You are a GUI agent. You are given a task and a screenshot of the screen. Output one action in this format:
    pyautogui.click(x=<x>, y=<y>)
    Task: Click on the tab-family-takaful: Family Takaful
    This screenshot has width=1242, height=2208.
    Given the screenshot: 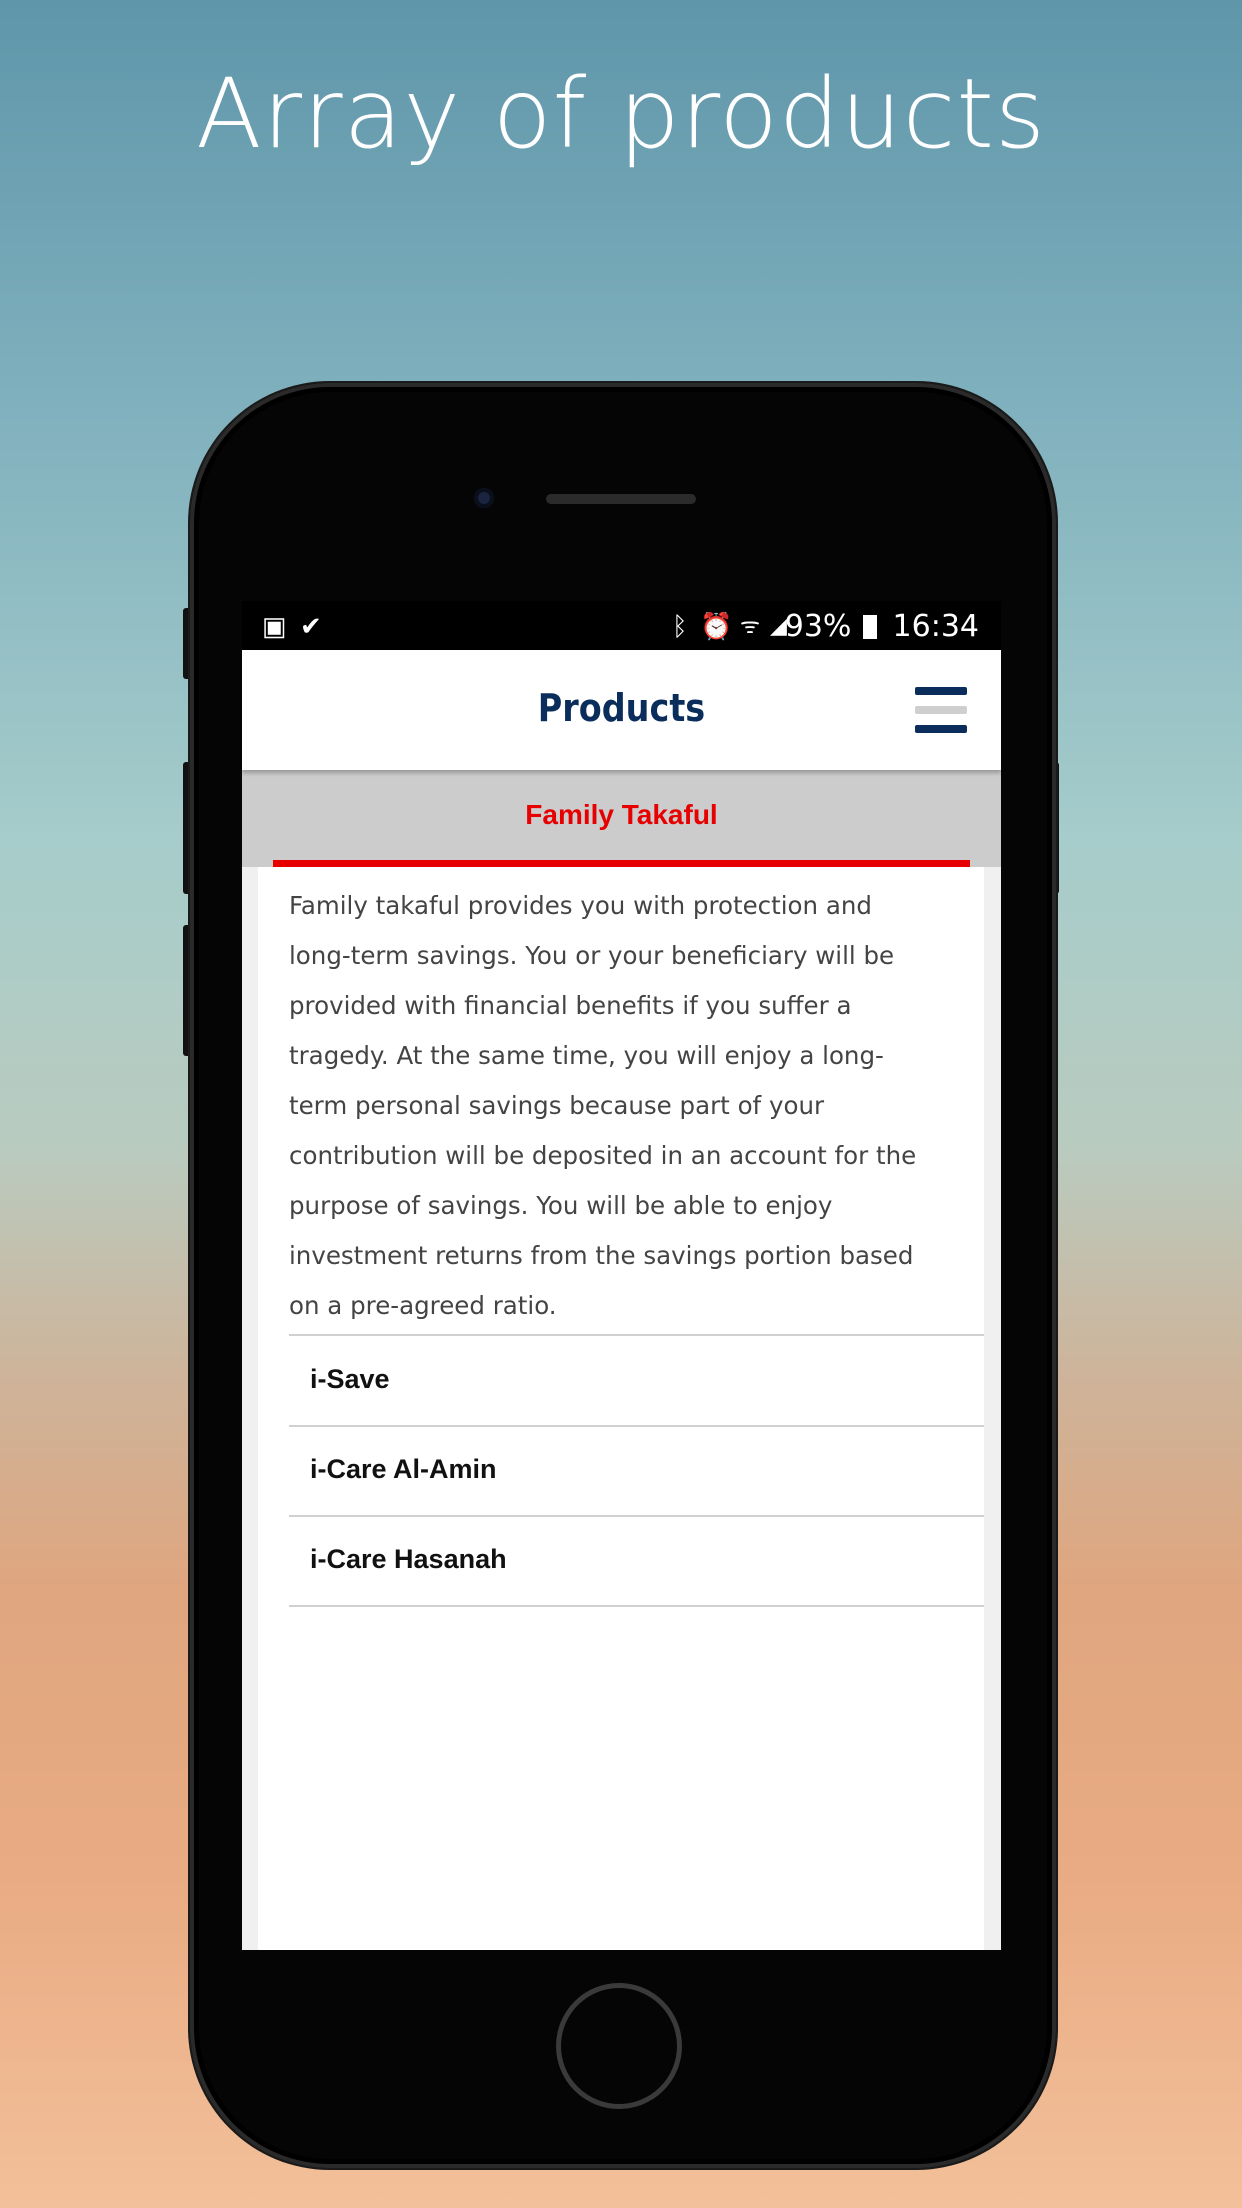 What is the action you would take?
    pyautogui.click(x=621, y=815)
    